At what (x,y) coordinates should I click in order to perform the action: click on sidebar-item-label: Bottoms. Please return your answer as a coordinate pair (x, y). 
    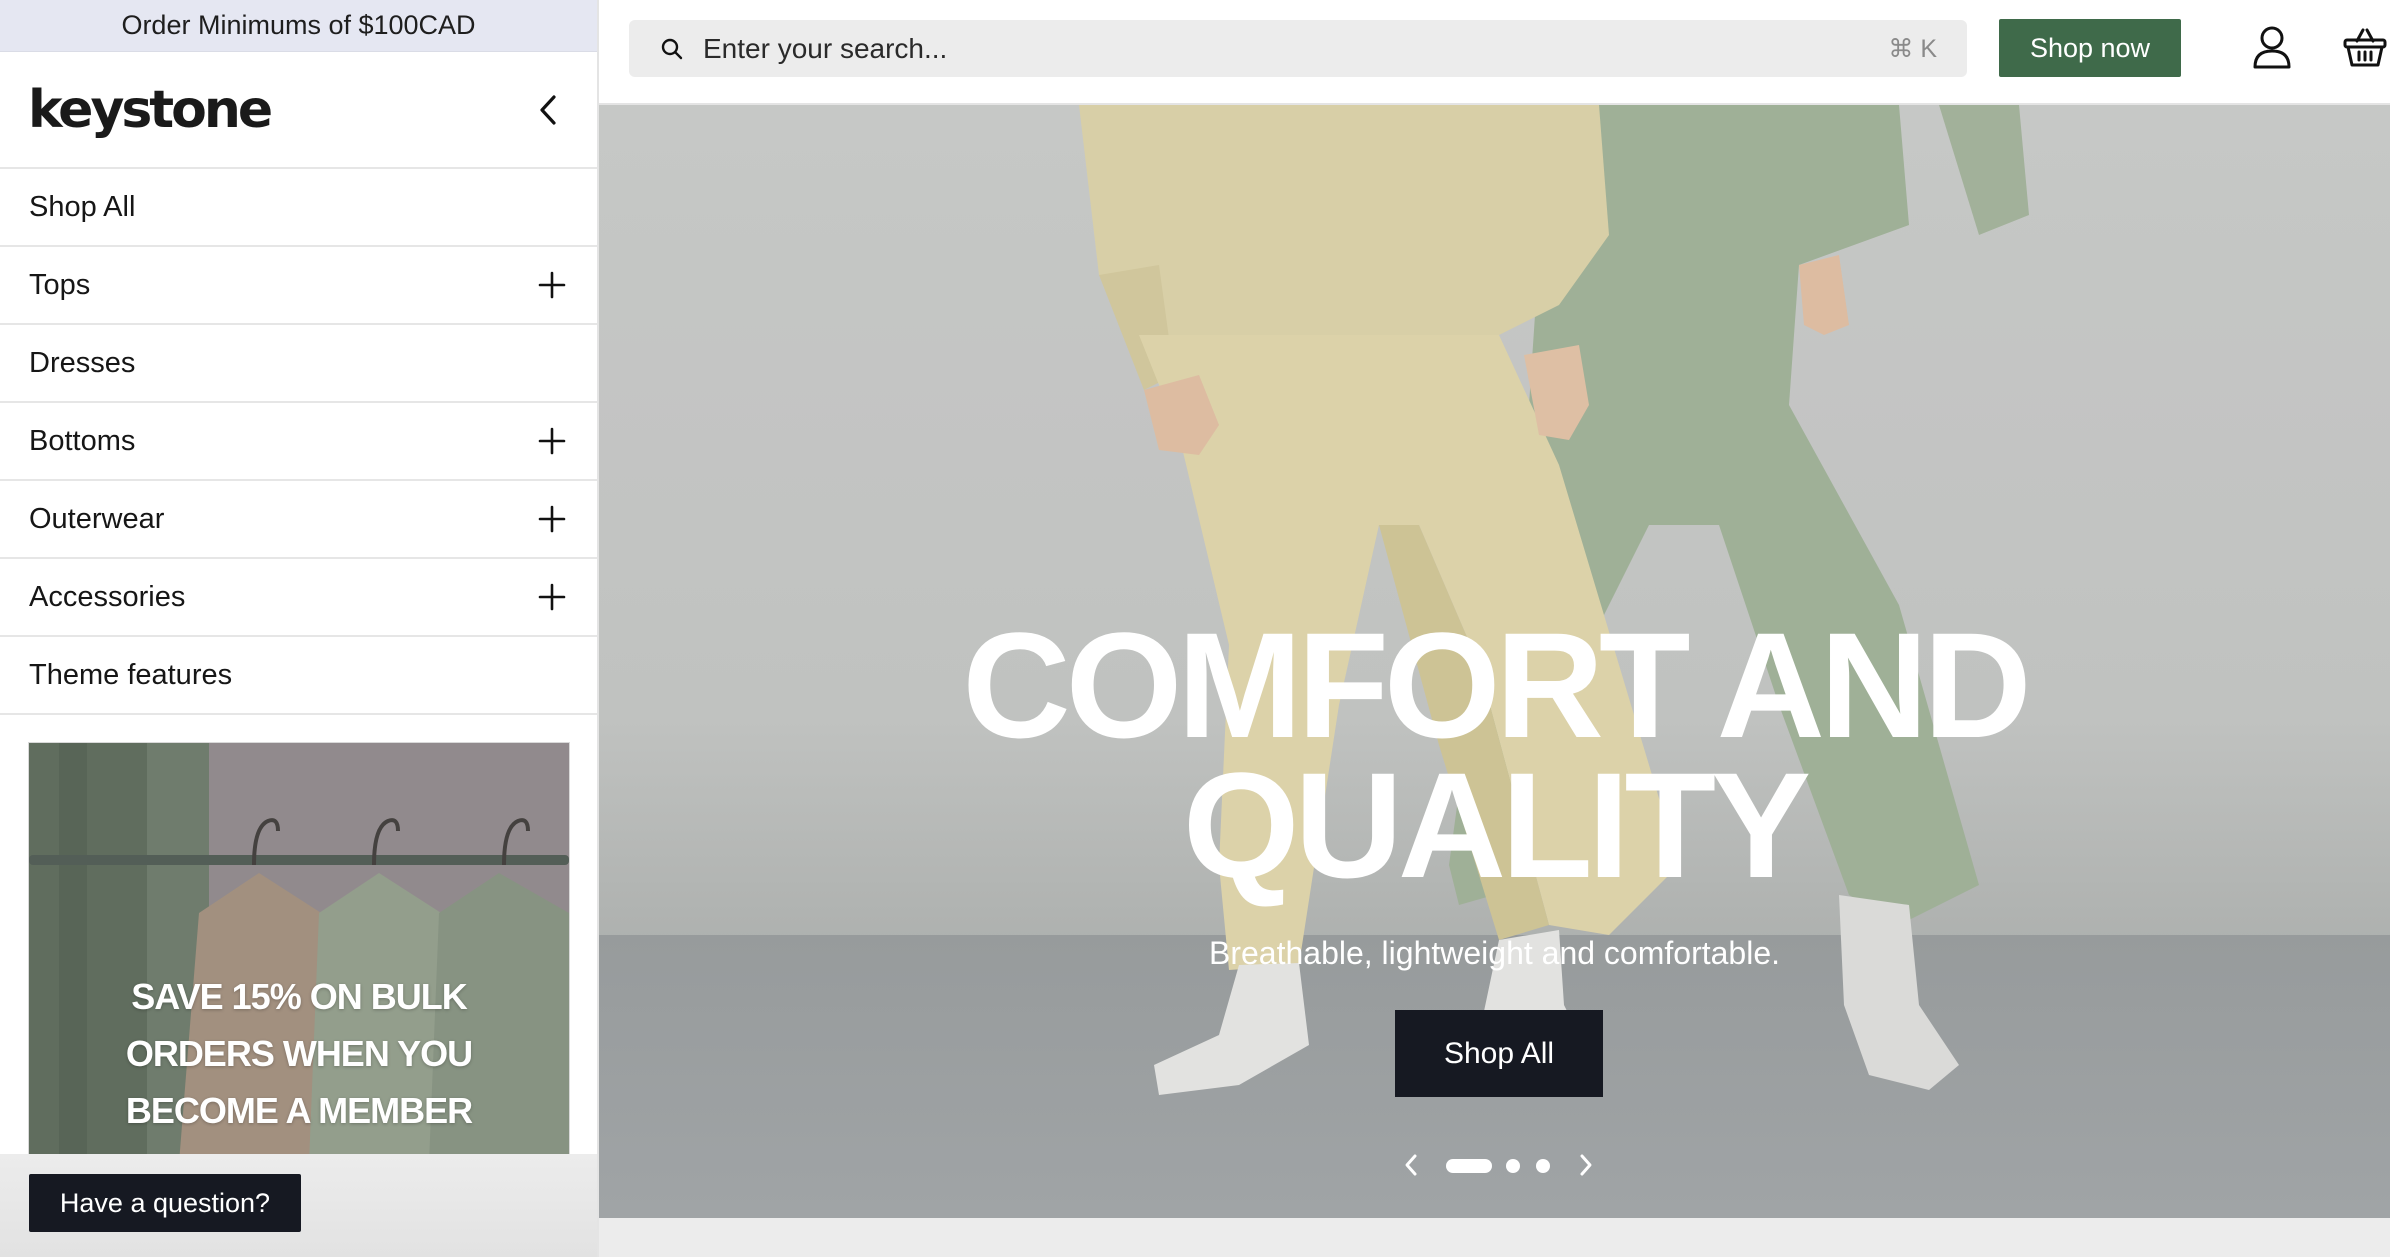
    Looking at the image, I should click on (82, 440).